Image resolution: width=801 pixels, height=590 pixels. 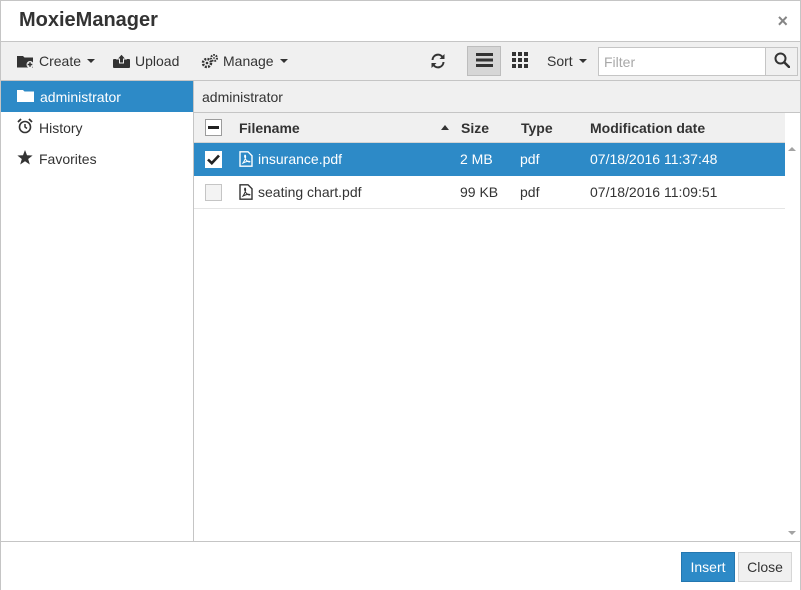 I want to click on column-filename-label: Filename, so click(x=269, y=127).